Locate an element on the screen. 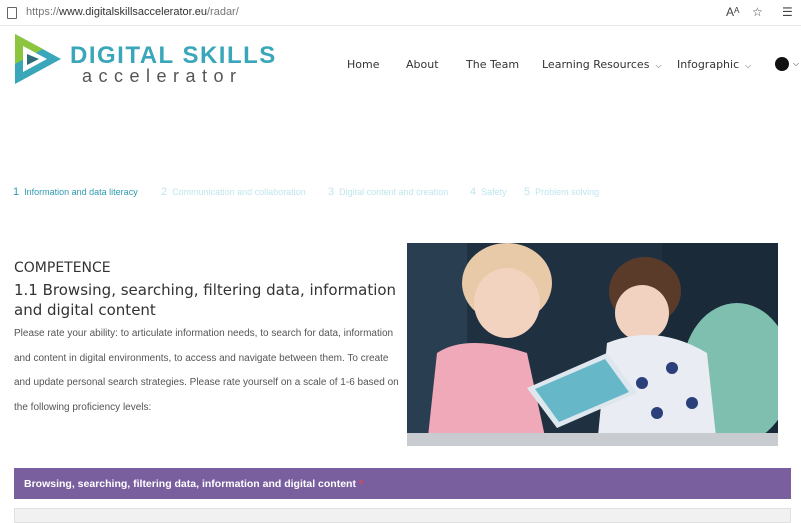  step-2: 2 Communication and collaboration is located at coordinates (233, 192).